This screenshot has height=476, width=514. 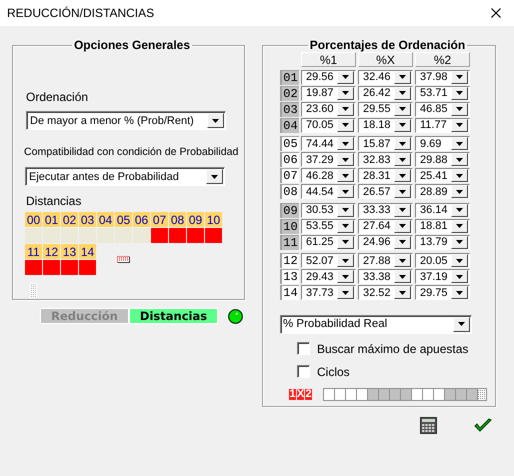 What do you see at coordinates (483, 425) in the screenshot?
I see `checkmark-icon` at bounding box center [483, 425].